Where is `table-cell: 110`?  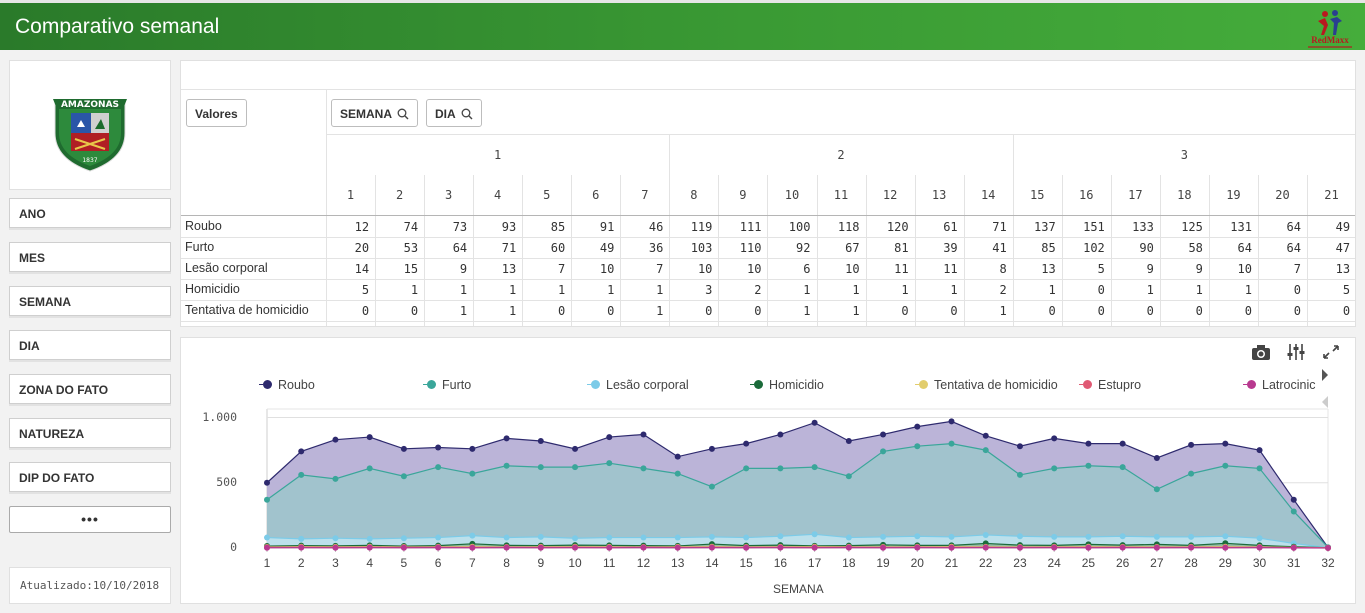 table-cell: 110 is located at coordinates (750, 248).